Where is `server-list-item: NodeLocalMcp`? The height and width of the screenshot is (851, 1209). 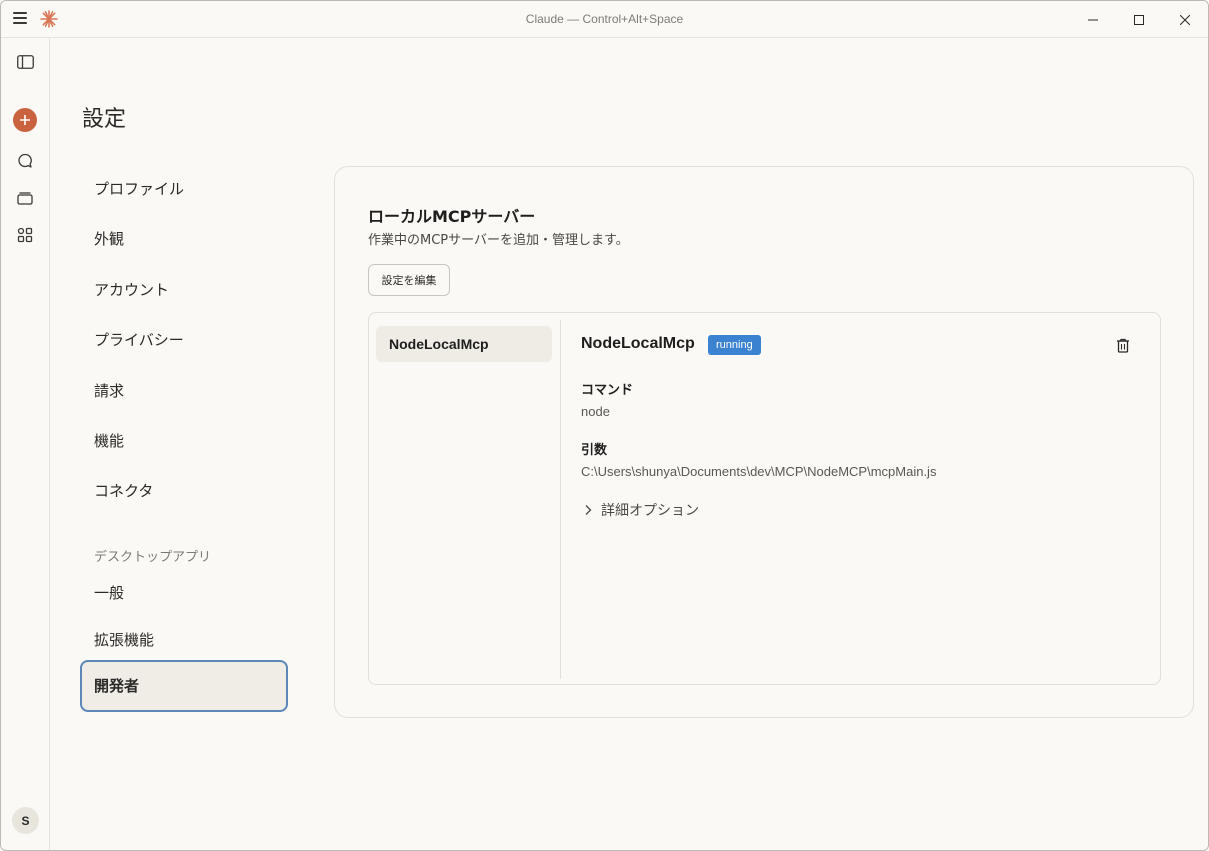
server-list-item: NodeLocalMcp is located at coordinates (464, 344).